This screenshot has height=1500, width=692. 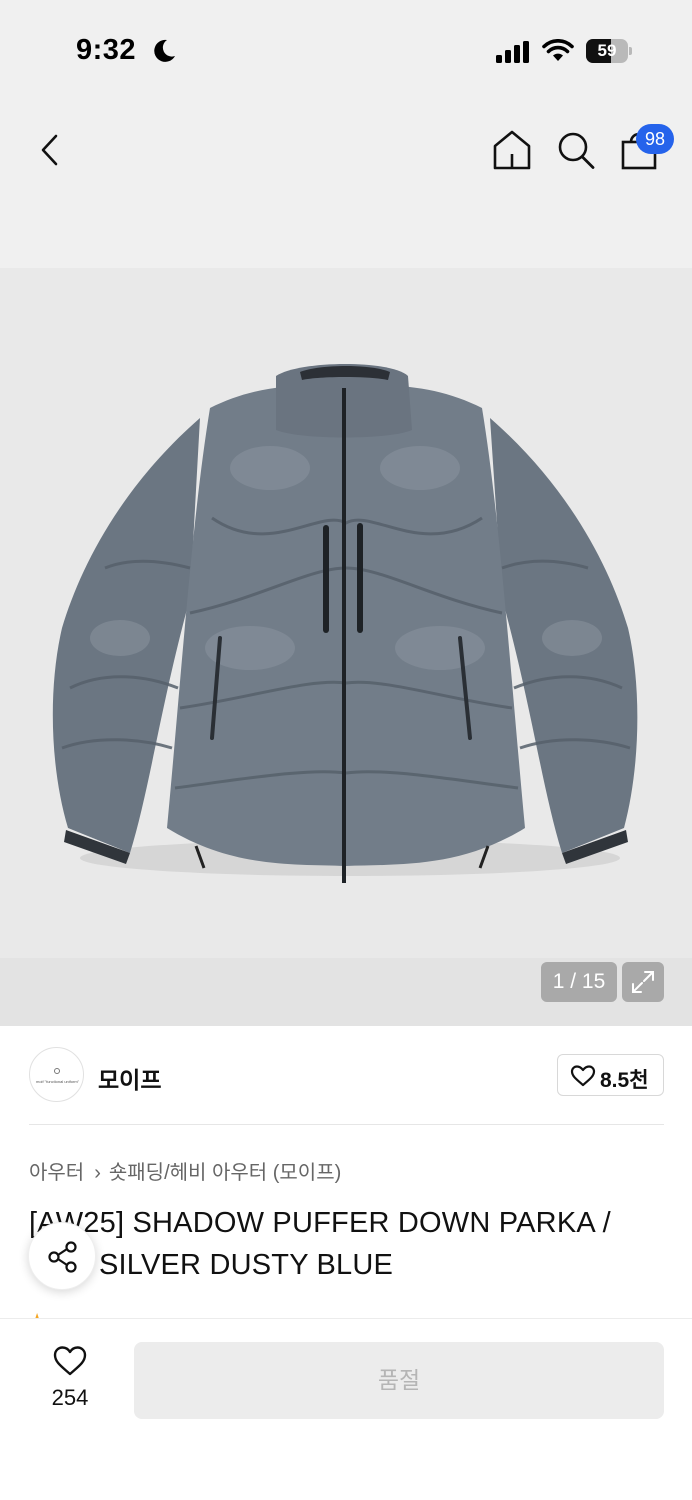 I want to click on cellular-signal-icon, so click(x=512, y=52).